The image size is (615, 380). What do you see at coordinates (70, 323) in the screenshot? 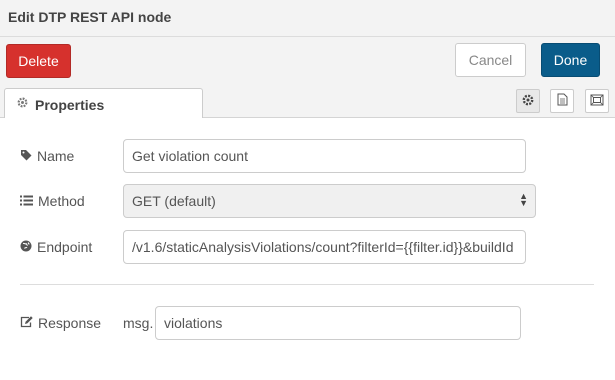
I see `response-label: Response` at bounding box center [70, 323].